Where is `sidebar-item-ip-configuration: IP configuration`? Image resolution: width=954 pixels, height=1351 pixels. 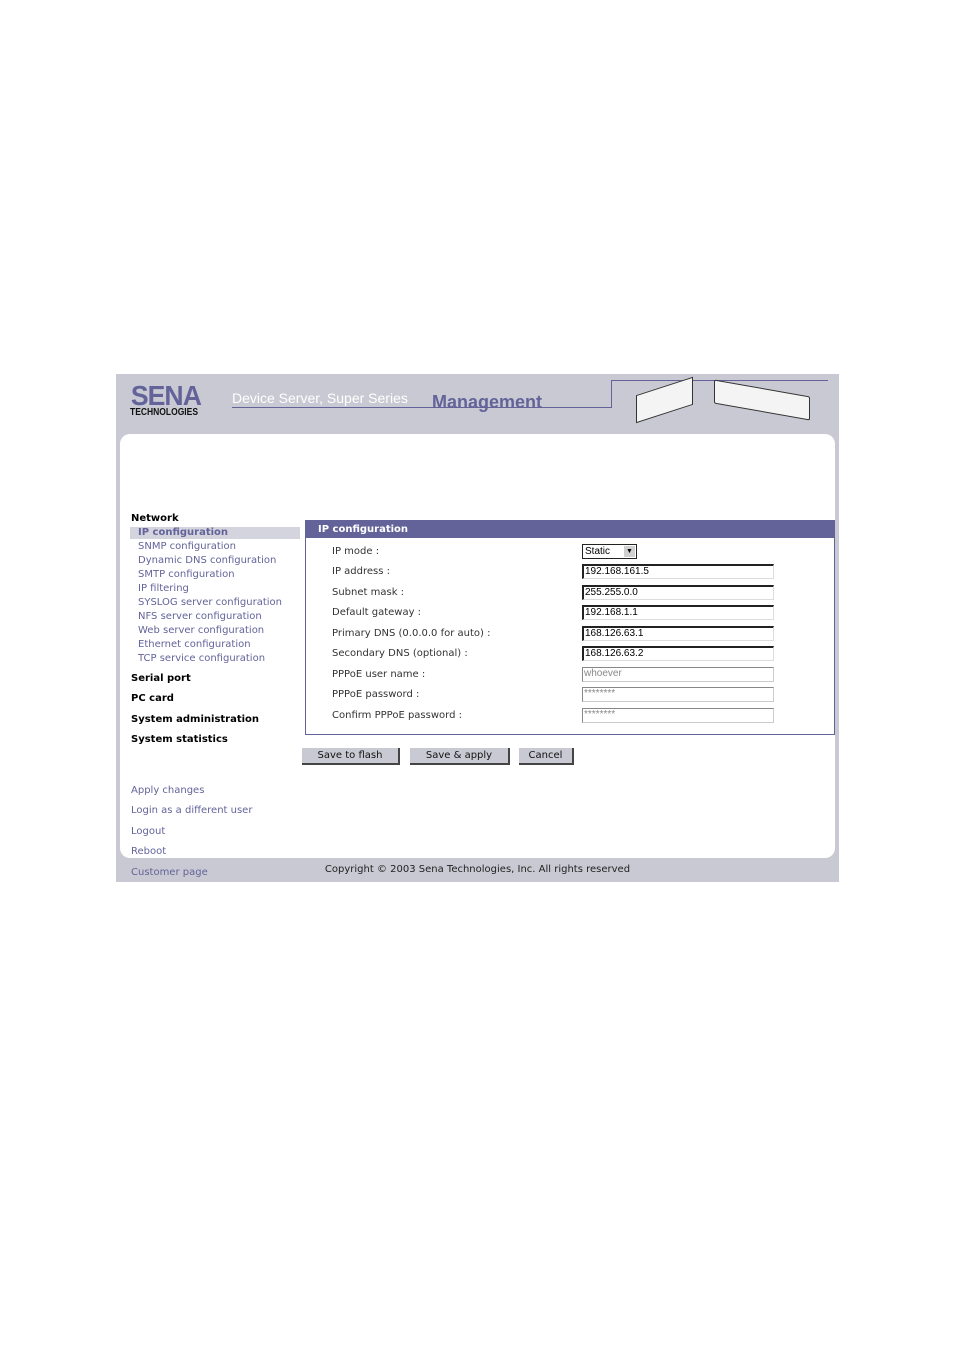
sidebar-item-ip-configuration: IP configuration is located at coordinates (183, 532).